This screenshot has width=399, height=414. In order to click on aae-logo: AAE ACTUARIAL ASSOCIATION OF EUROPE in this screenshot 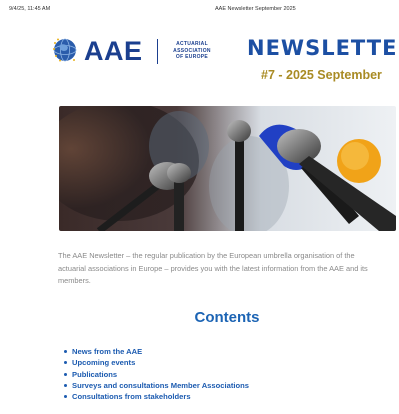, I will do `click(138, 51)`.